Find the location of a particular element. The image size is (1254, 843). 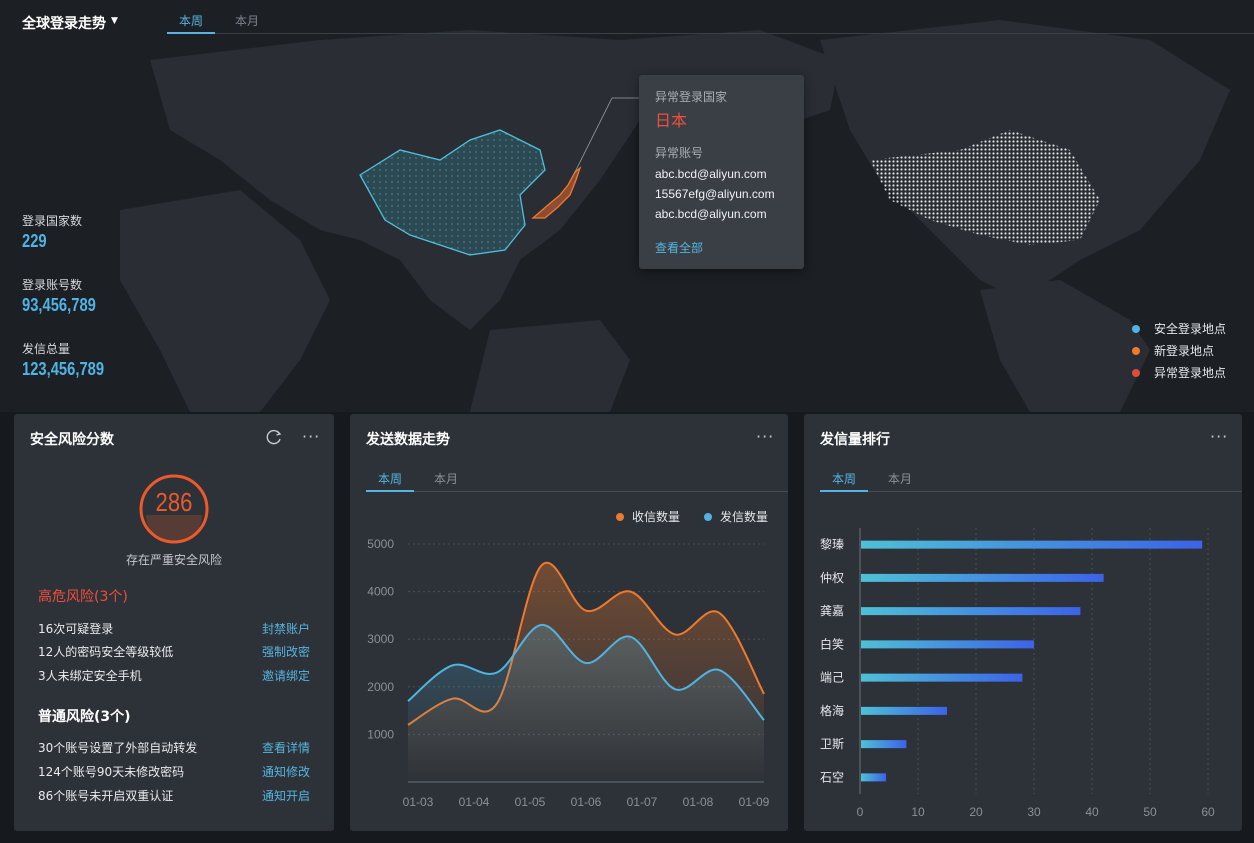

x-tick-label: 50 is located at coordinates (1150, 812).